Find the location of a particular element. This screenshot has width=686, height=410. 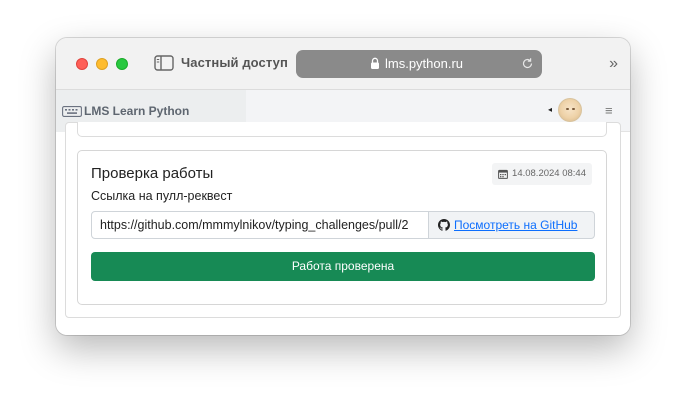

github-addon: Посмотреть на GitHub is located at coordinates (511, 225).